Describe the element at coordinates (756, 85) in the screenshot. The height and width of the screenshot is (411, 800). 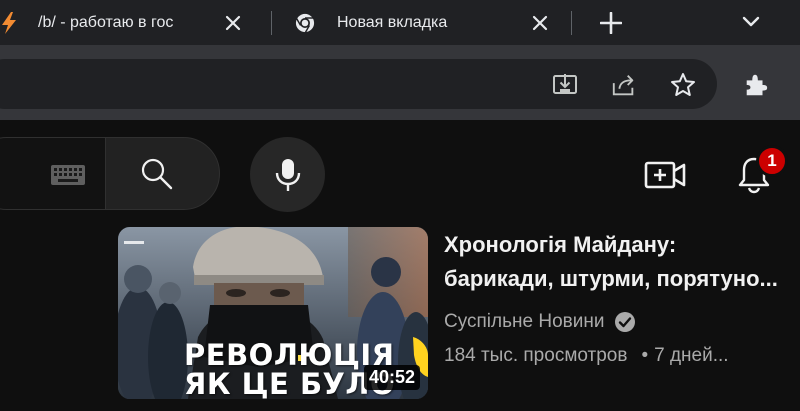
I see `extensions-icon` at that location.